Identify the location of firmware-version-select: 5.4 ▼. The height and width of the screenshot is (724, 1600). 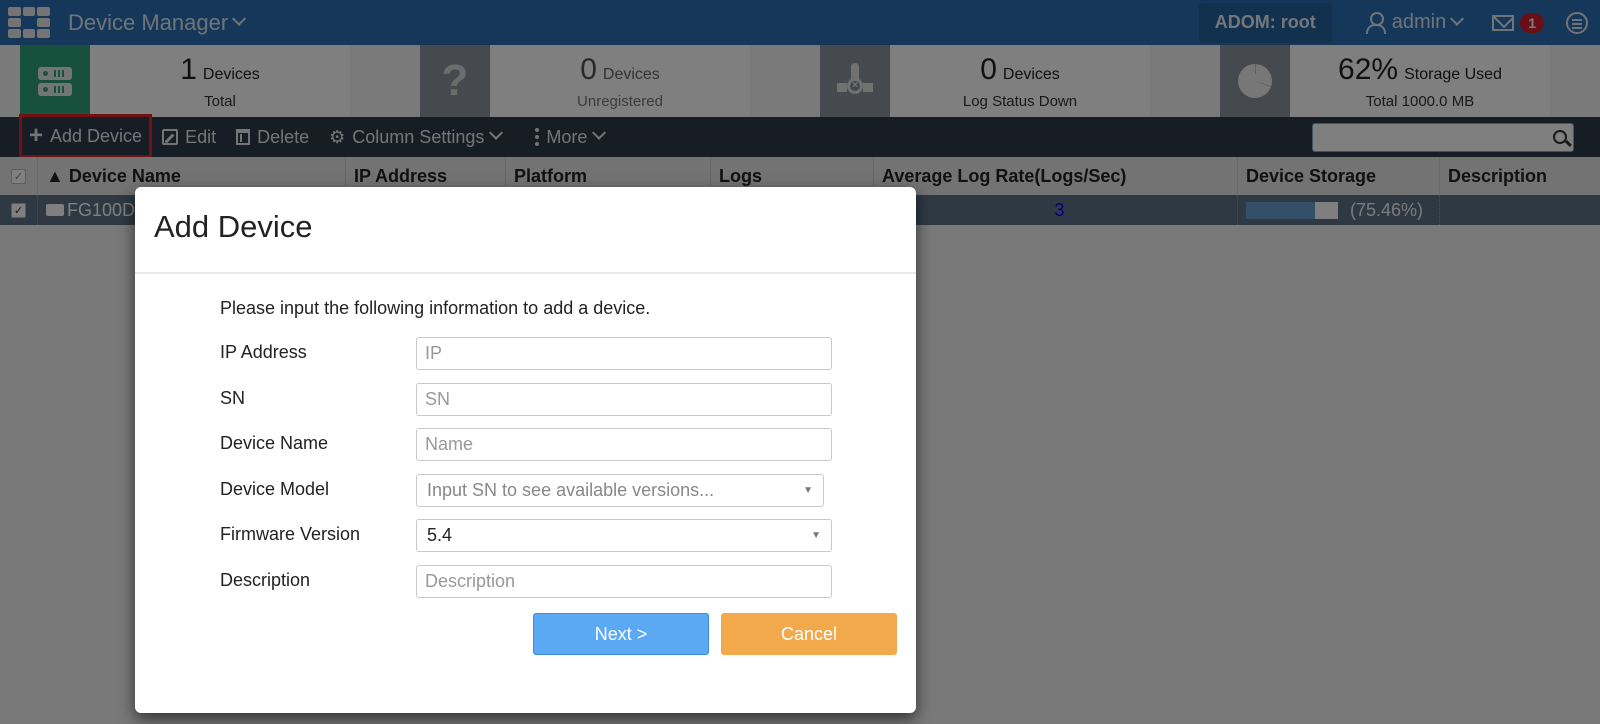
(624, 535).